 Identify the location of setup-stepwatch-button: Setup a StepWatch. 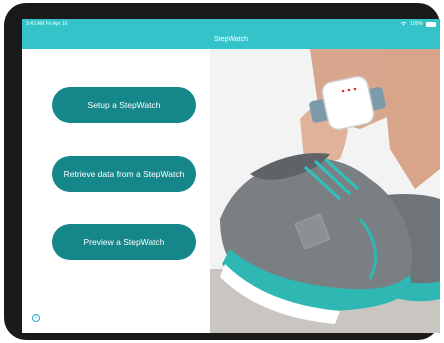
(124, 105).